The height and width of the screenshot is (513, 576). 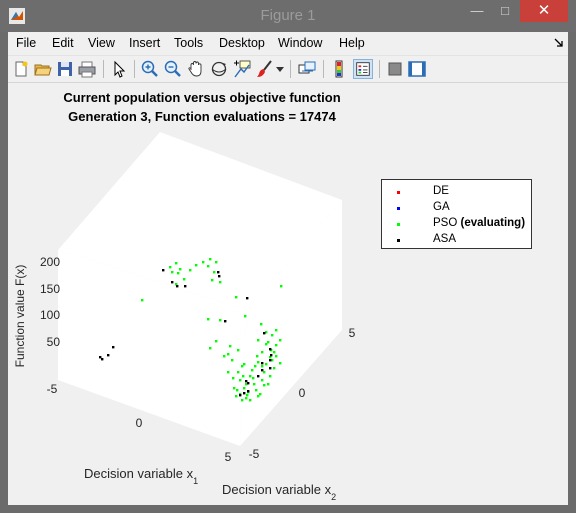 What do you see at coordinates (50, 315) in the screenshot?
I see `z-tick-100: 100` at bounding box center [50, 315].